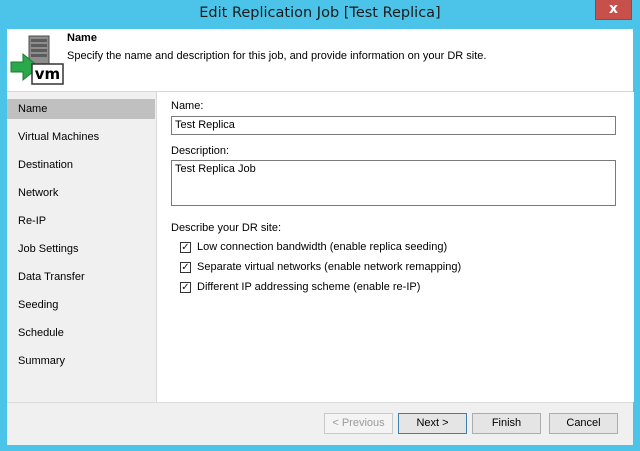 This screenshot has height=451, width=640. What do you see at coordinates (81, 361) in the screenshot?
I see `nav-item-summary: Summary` at bounding box center [81, 361].